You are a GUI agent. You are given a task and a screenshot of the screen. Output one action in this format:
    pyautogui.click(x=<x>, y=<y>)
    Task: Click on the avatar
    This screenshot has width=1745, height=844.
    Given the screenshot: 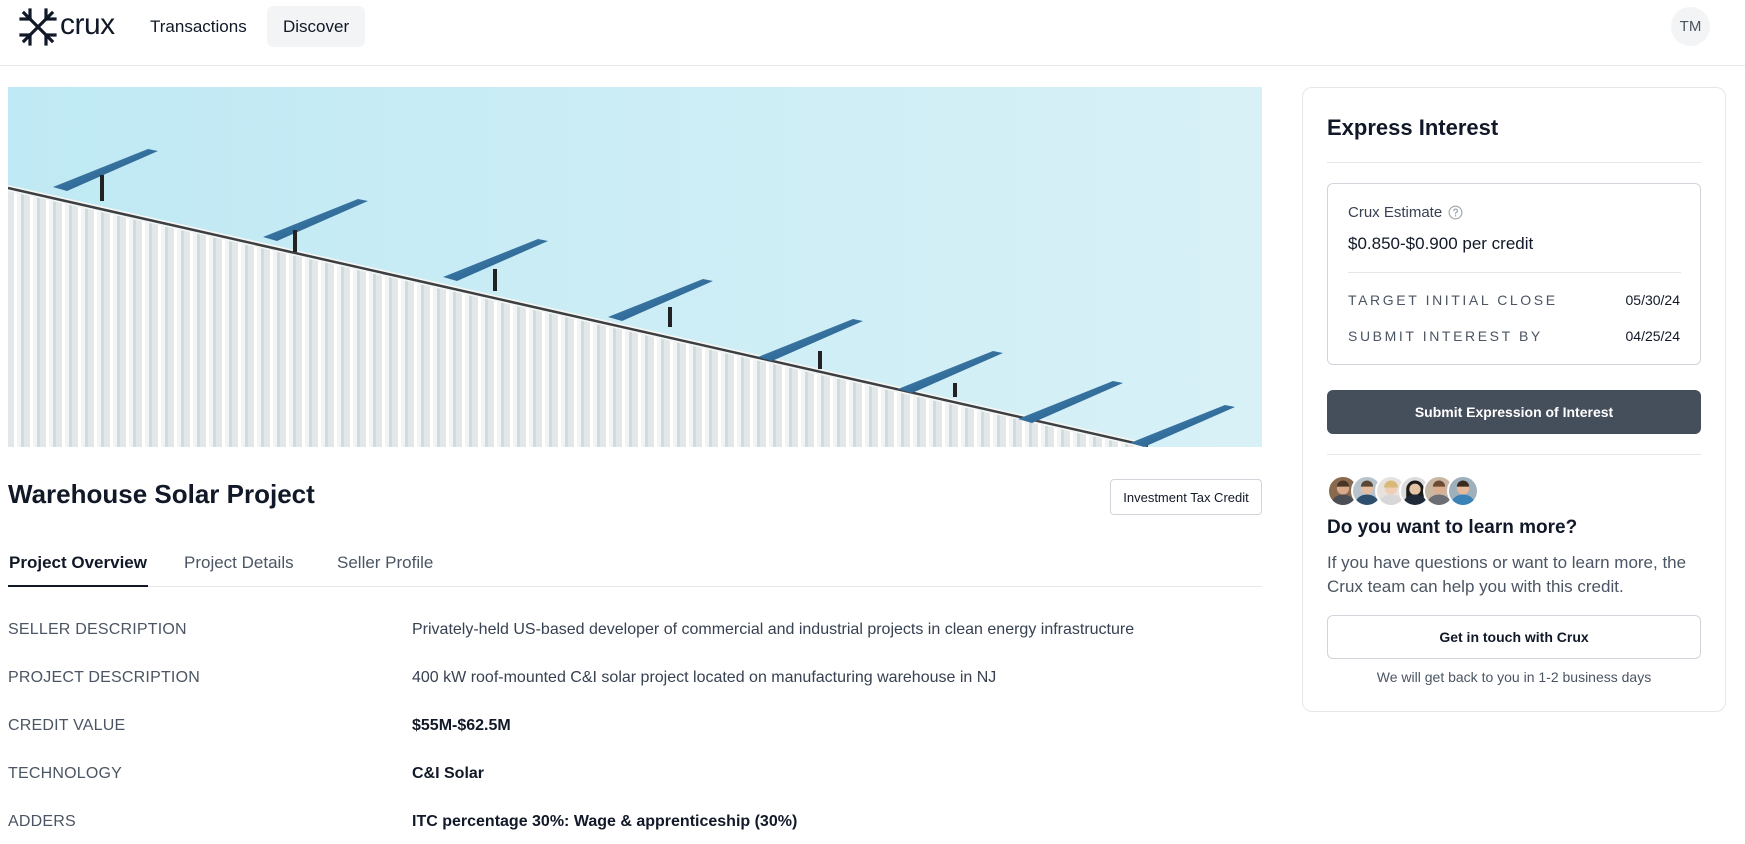 What is the action you would take?
    pyautogui.click(x=1463, y=491)
    